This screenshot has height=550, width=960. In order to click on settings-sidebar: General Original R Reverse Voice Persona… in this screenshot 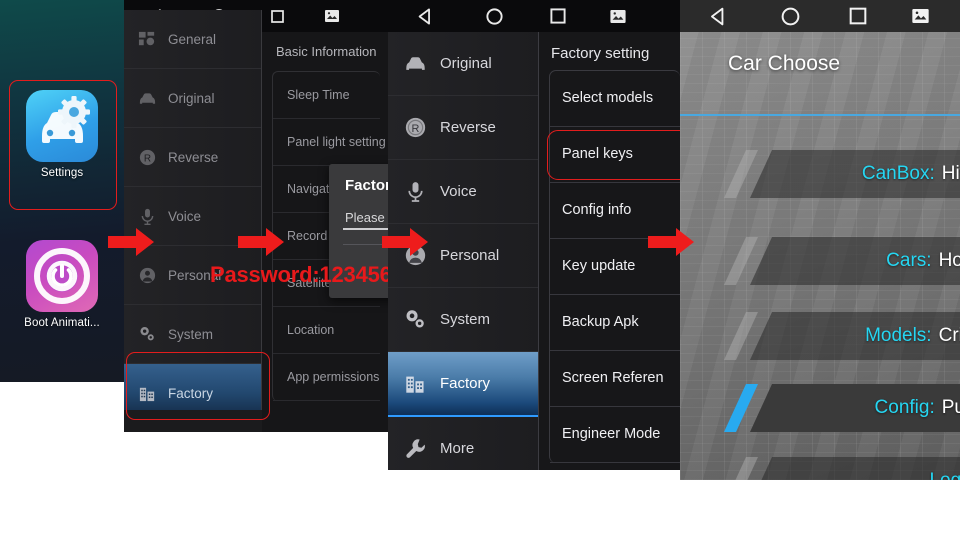, I will do `click(193, 210)`.